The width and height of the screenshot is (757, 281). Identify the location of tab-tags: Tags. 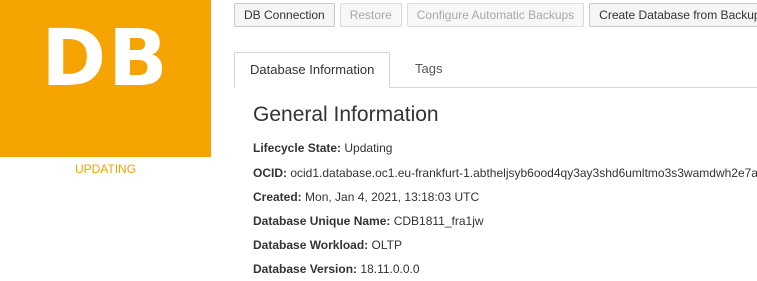
(428, 69).